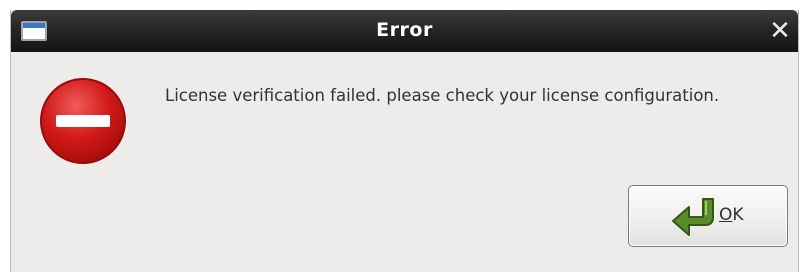 This screenshot has height=274, width=801. I want to click on dialog-title: Error, so click(404, 30).